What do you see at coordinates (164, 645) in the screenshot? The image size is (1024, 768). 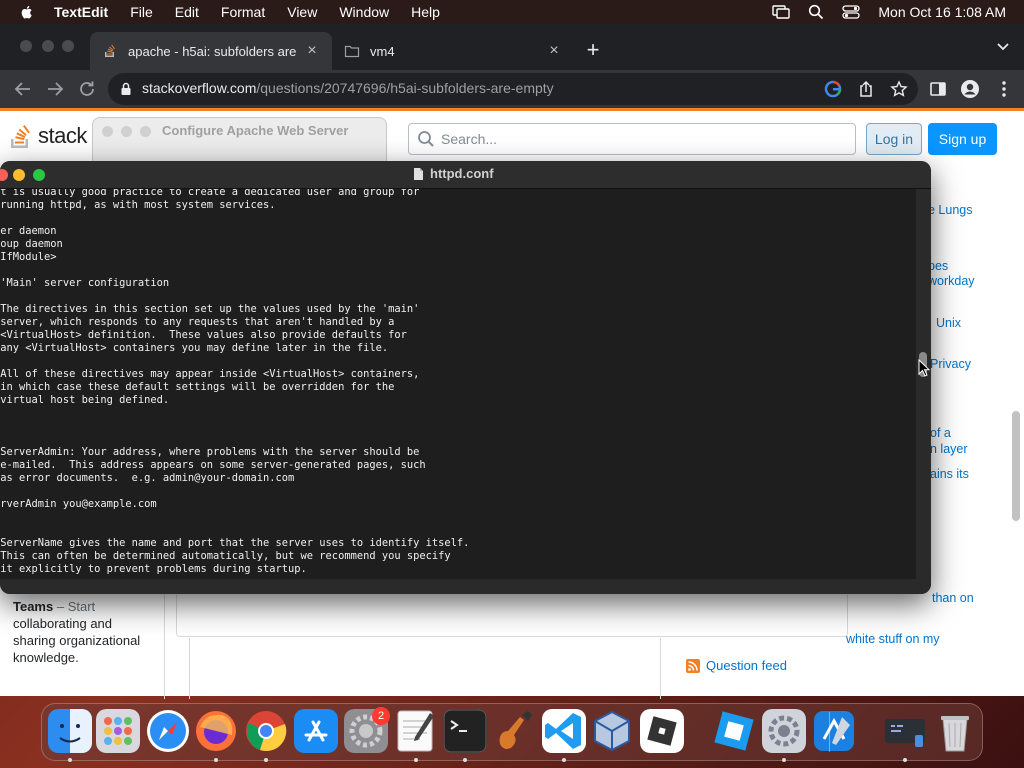 I see `left-rail-divider` at bounding box center [164, 645].